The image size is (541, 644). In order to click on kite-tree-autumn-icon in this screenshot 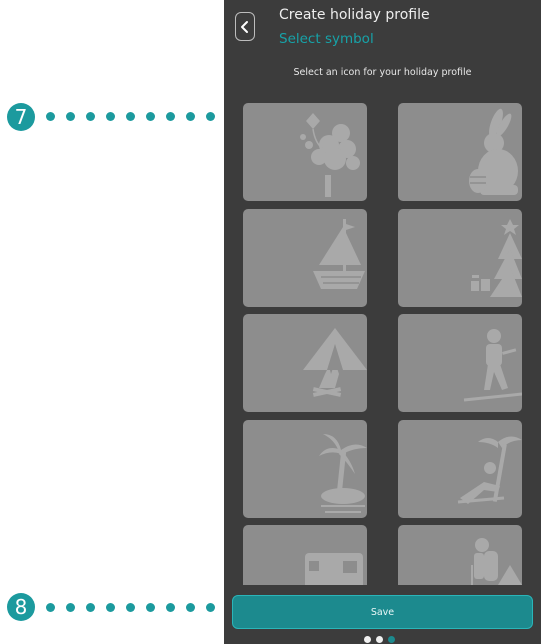, I will do `click(330, 155)`.